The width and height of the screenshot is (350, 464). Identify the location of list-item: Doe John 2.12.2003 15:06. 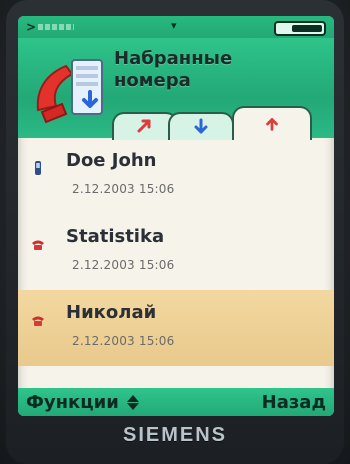
(176, 176).